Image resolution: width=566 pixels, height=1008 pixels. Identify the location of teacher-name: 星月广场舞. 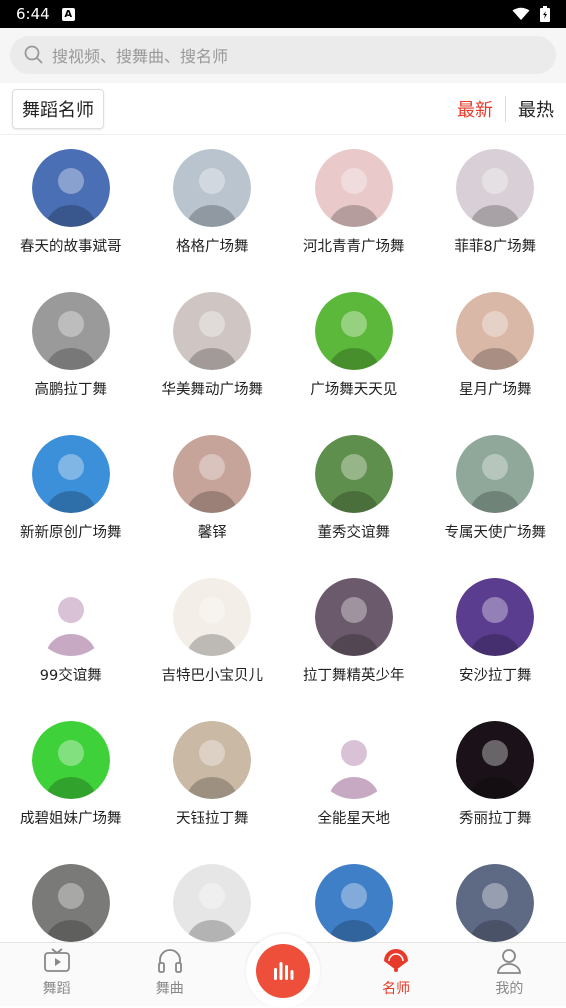
(495, 388).